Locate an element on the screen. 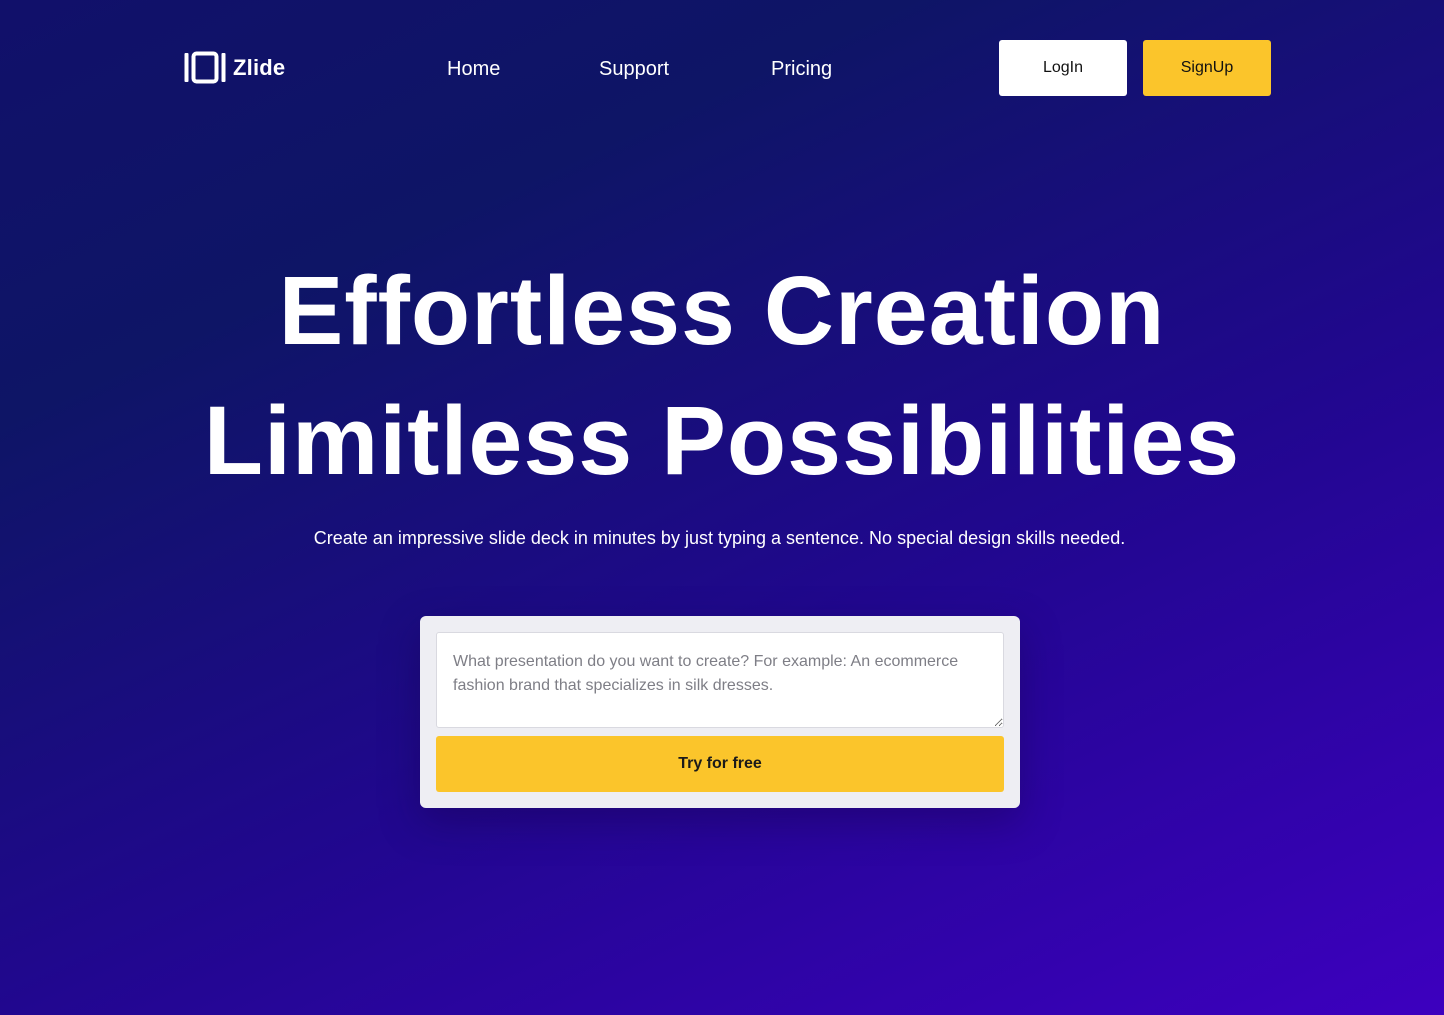 The image size is (1444, 1015). login-button: LogIn is located at coordinates (1063, 68).